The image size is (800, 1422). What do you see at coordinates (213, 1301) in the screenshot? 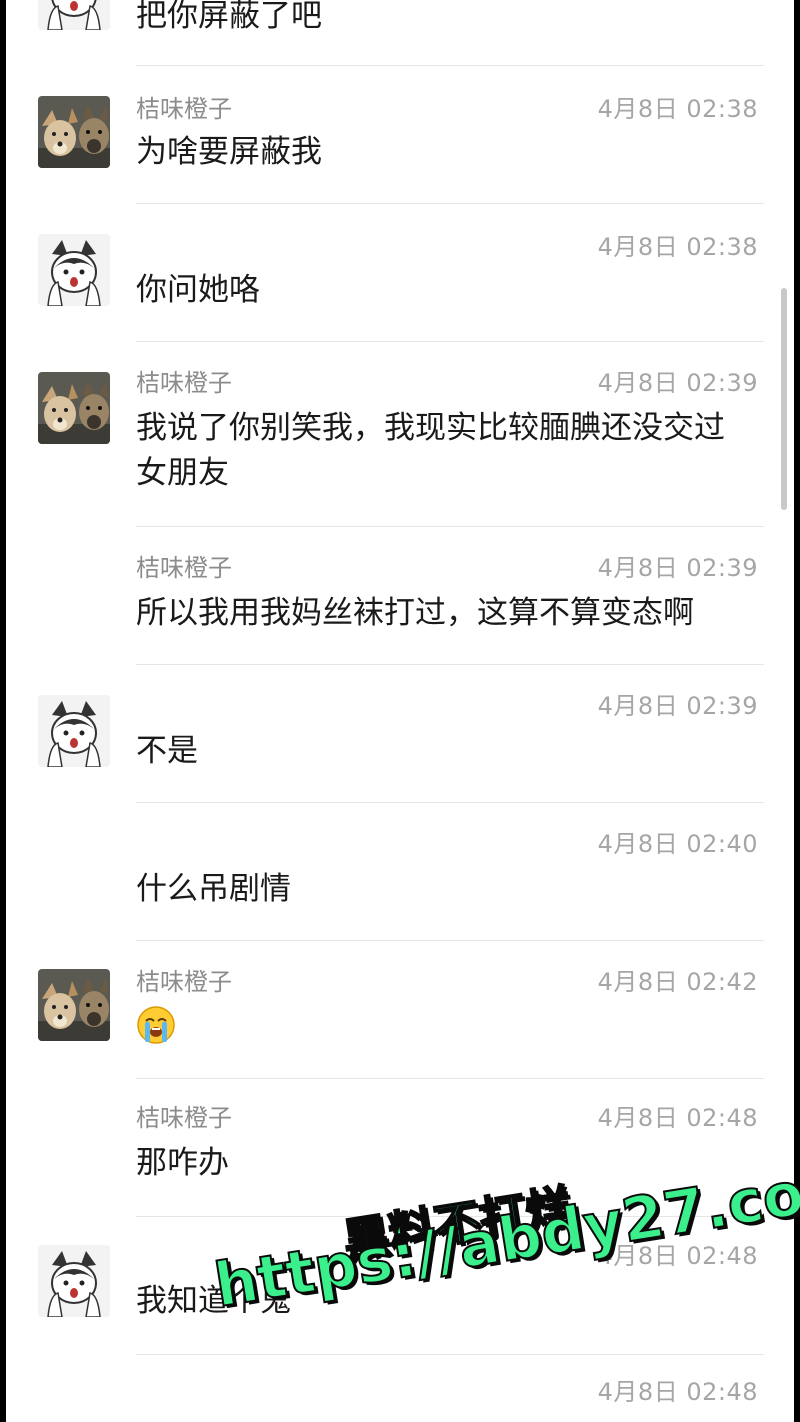
I see `message-text: 我知道个鬼` at bounding box center [213, 1301].